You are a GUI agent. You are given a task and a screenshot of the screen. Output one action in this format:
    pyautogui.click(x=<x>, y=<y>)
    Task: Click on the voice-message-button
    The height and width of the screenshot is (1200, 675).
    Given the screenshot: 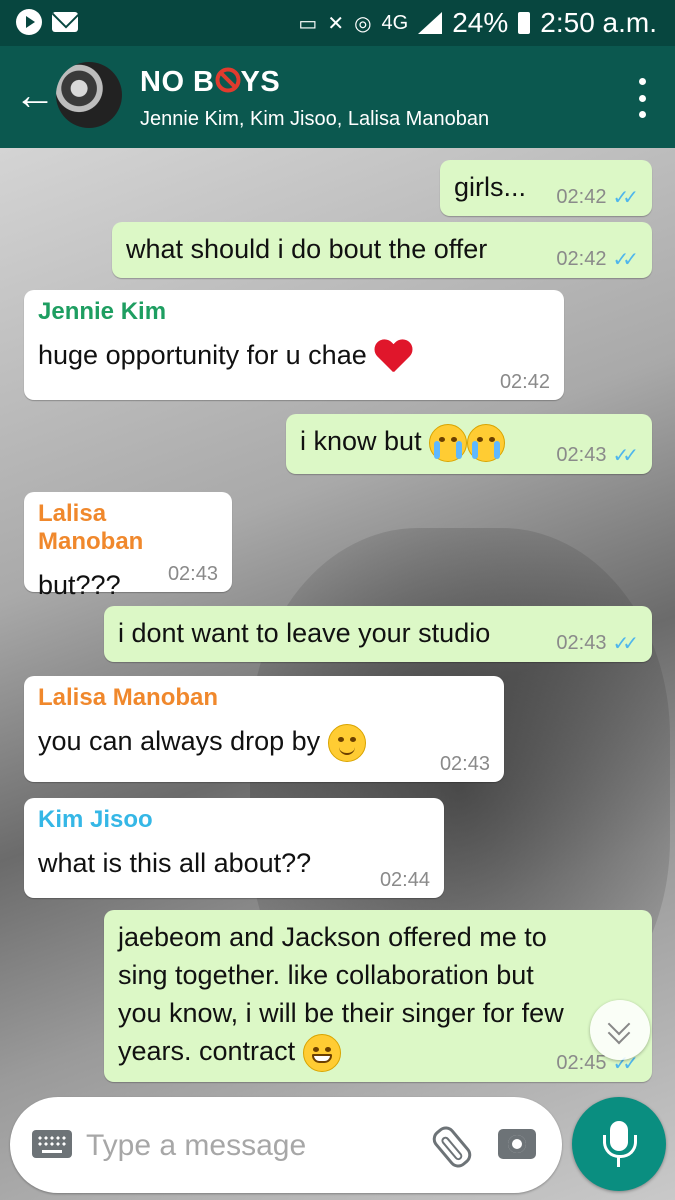 What is the action you would take?
    pyautogui.click(x=619, y=1144)
    